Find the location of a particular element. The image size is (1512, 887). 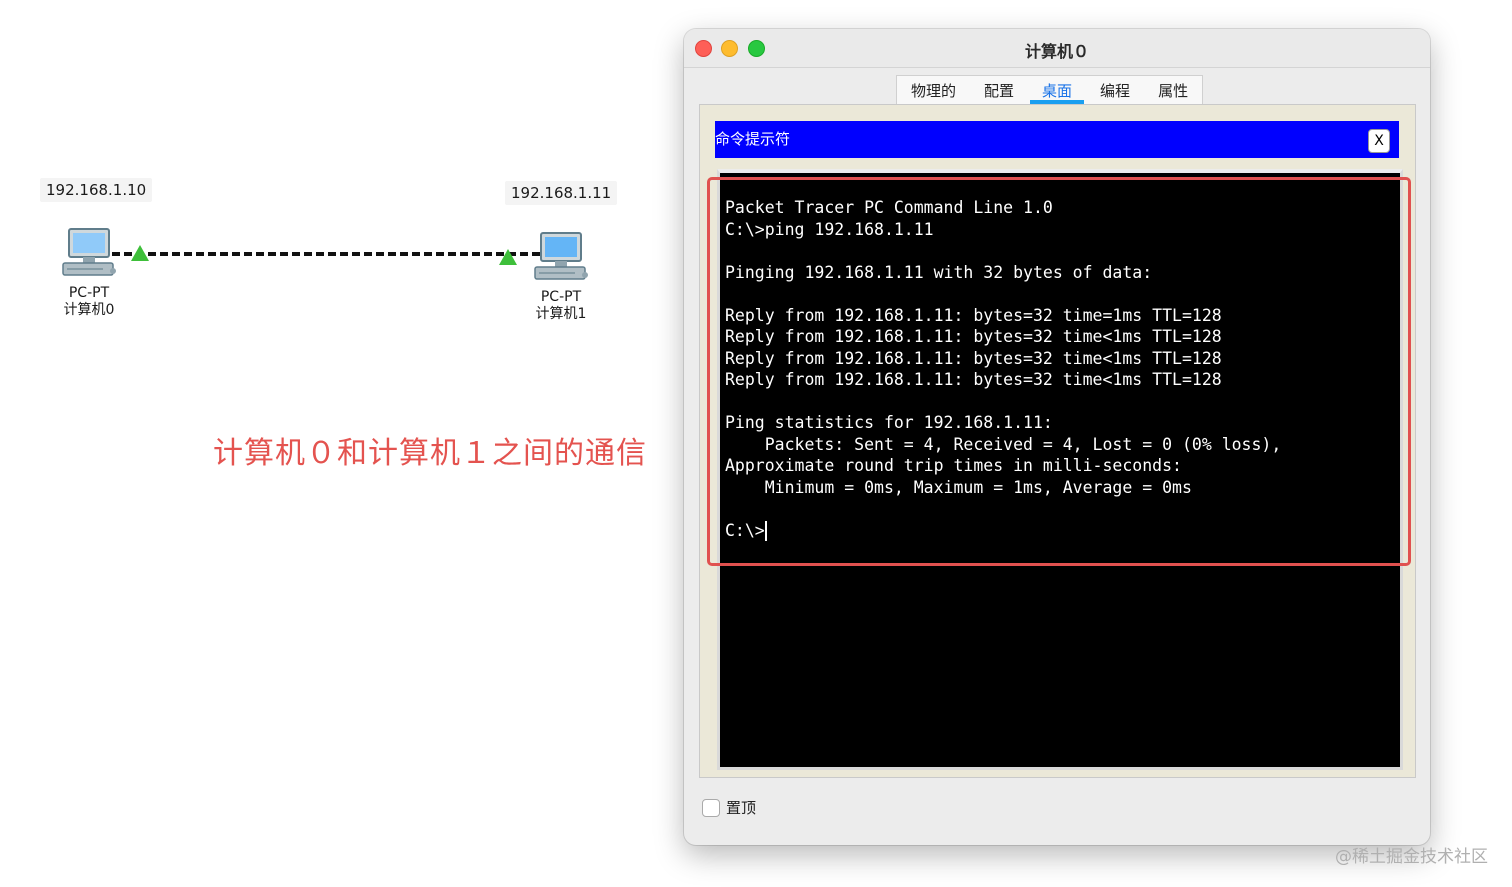

tab-physical: 物理的 is located at coordinates (933, 90).